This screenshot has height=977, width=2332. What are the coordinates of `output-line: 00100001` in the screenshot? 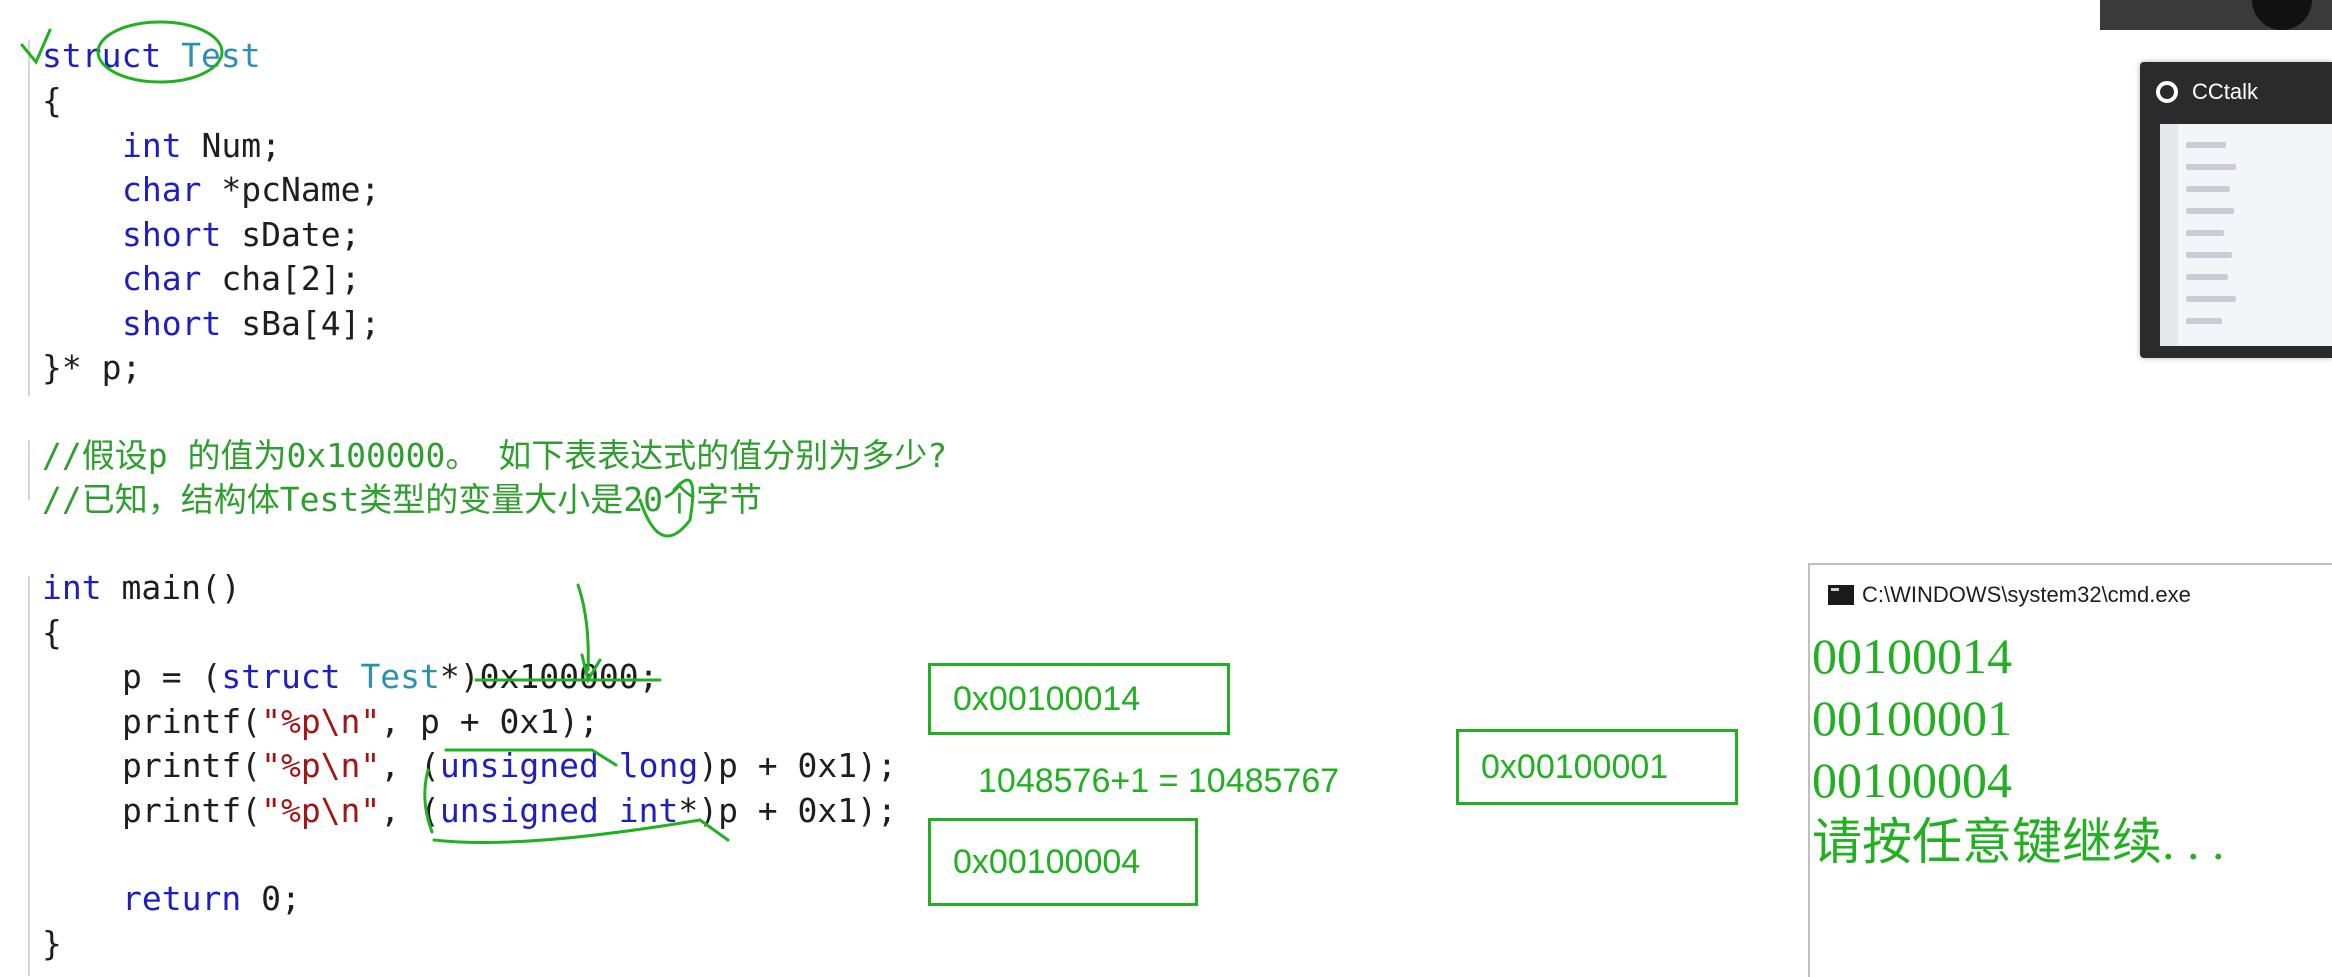 It's located at (1912, 718).